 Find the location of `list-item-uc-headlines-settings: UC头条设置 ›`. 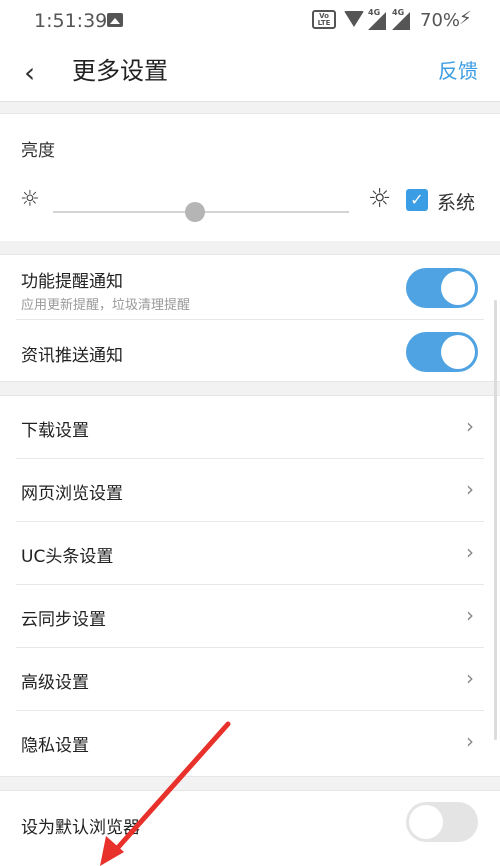

list-item-uc-headlines-settings: UC头条设置 › is located at coordinates (250, 553).